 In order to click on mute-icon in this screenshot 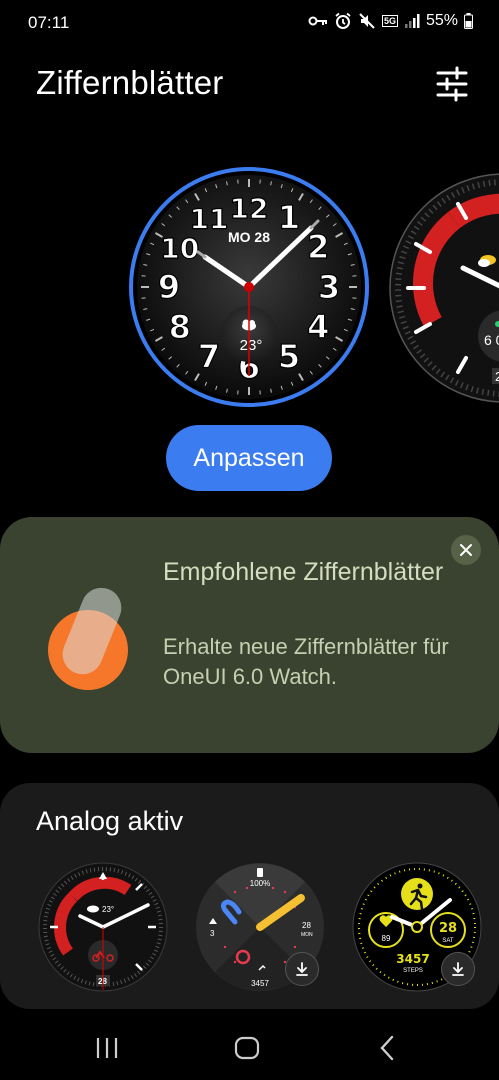, I will do `click(367, 21)`.